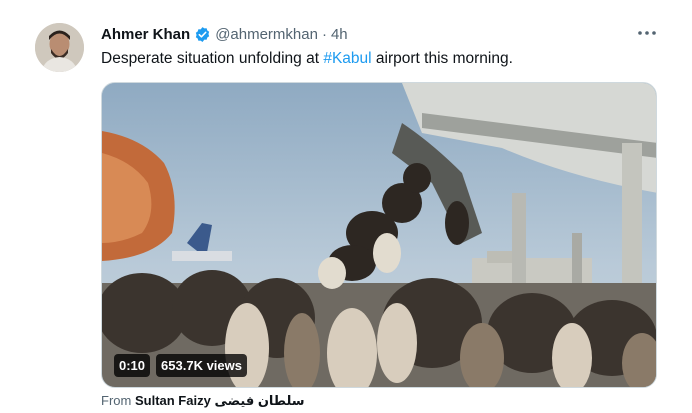  I want to click on video-duration: 0:10, so click(132, 365).